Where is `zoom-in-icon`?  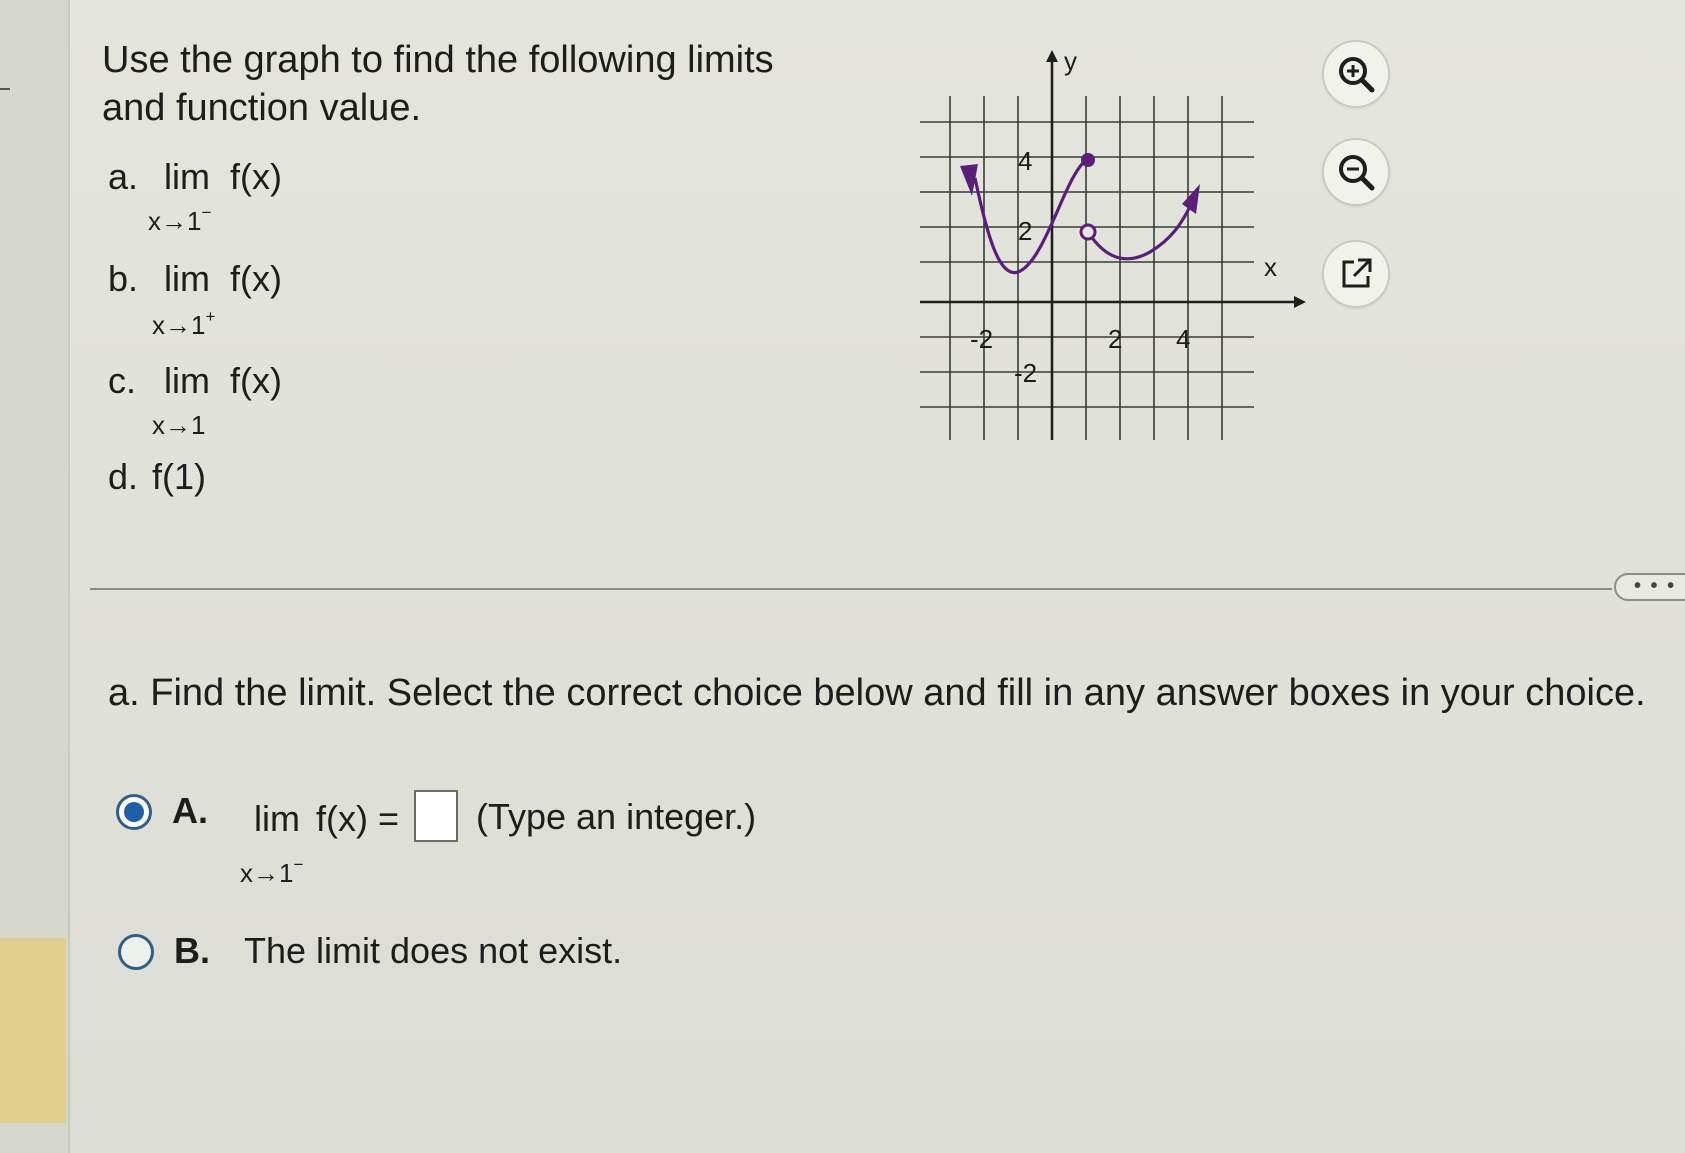 zoom-in-icon is located at coordinates (1357, 75).